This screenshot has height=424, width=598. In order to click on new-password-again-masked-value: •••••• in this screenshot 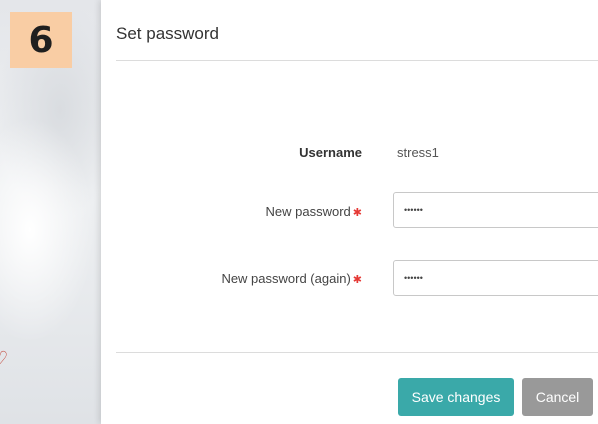, I will do `click(413, 278)`.